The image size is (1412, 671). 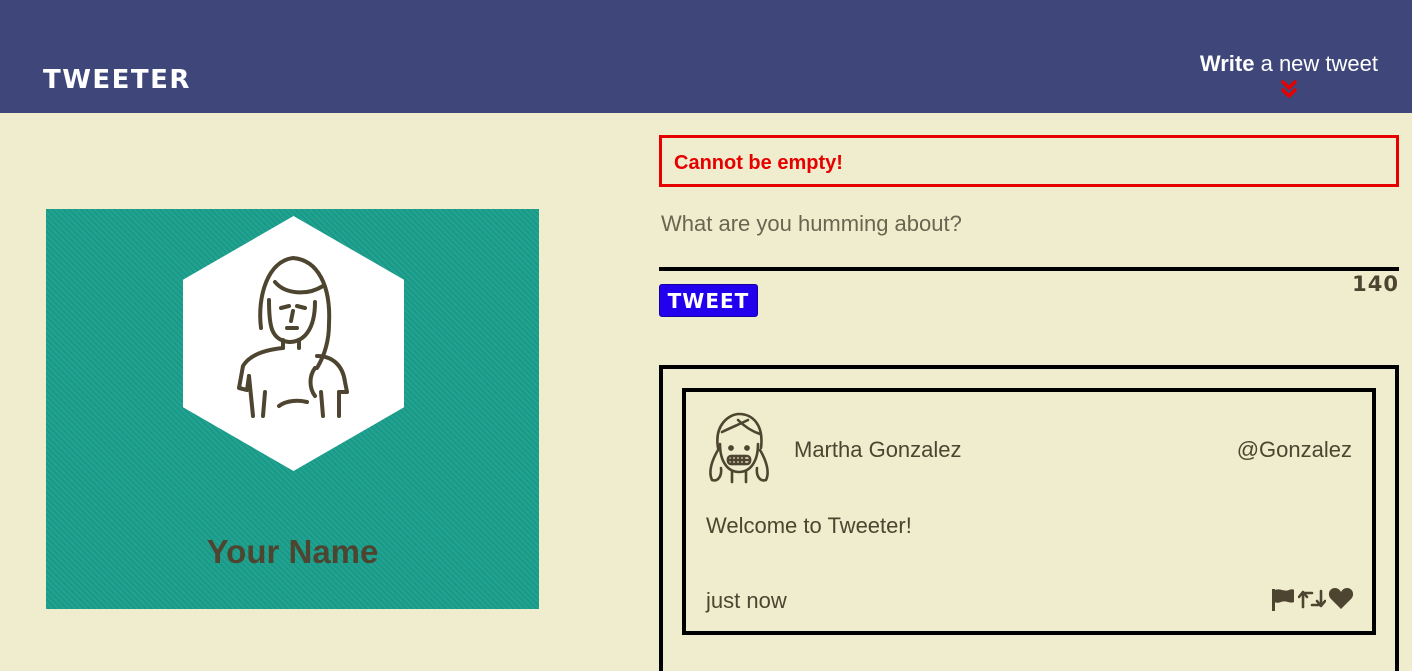 What do you see at coordinates (1375, 284) in the screenshot?
I see `char-counter: 140` at bounding box center [1375, 284].